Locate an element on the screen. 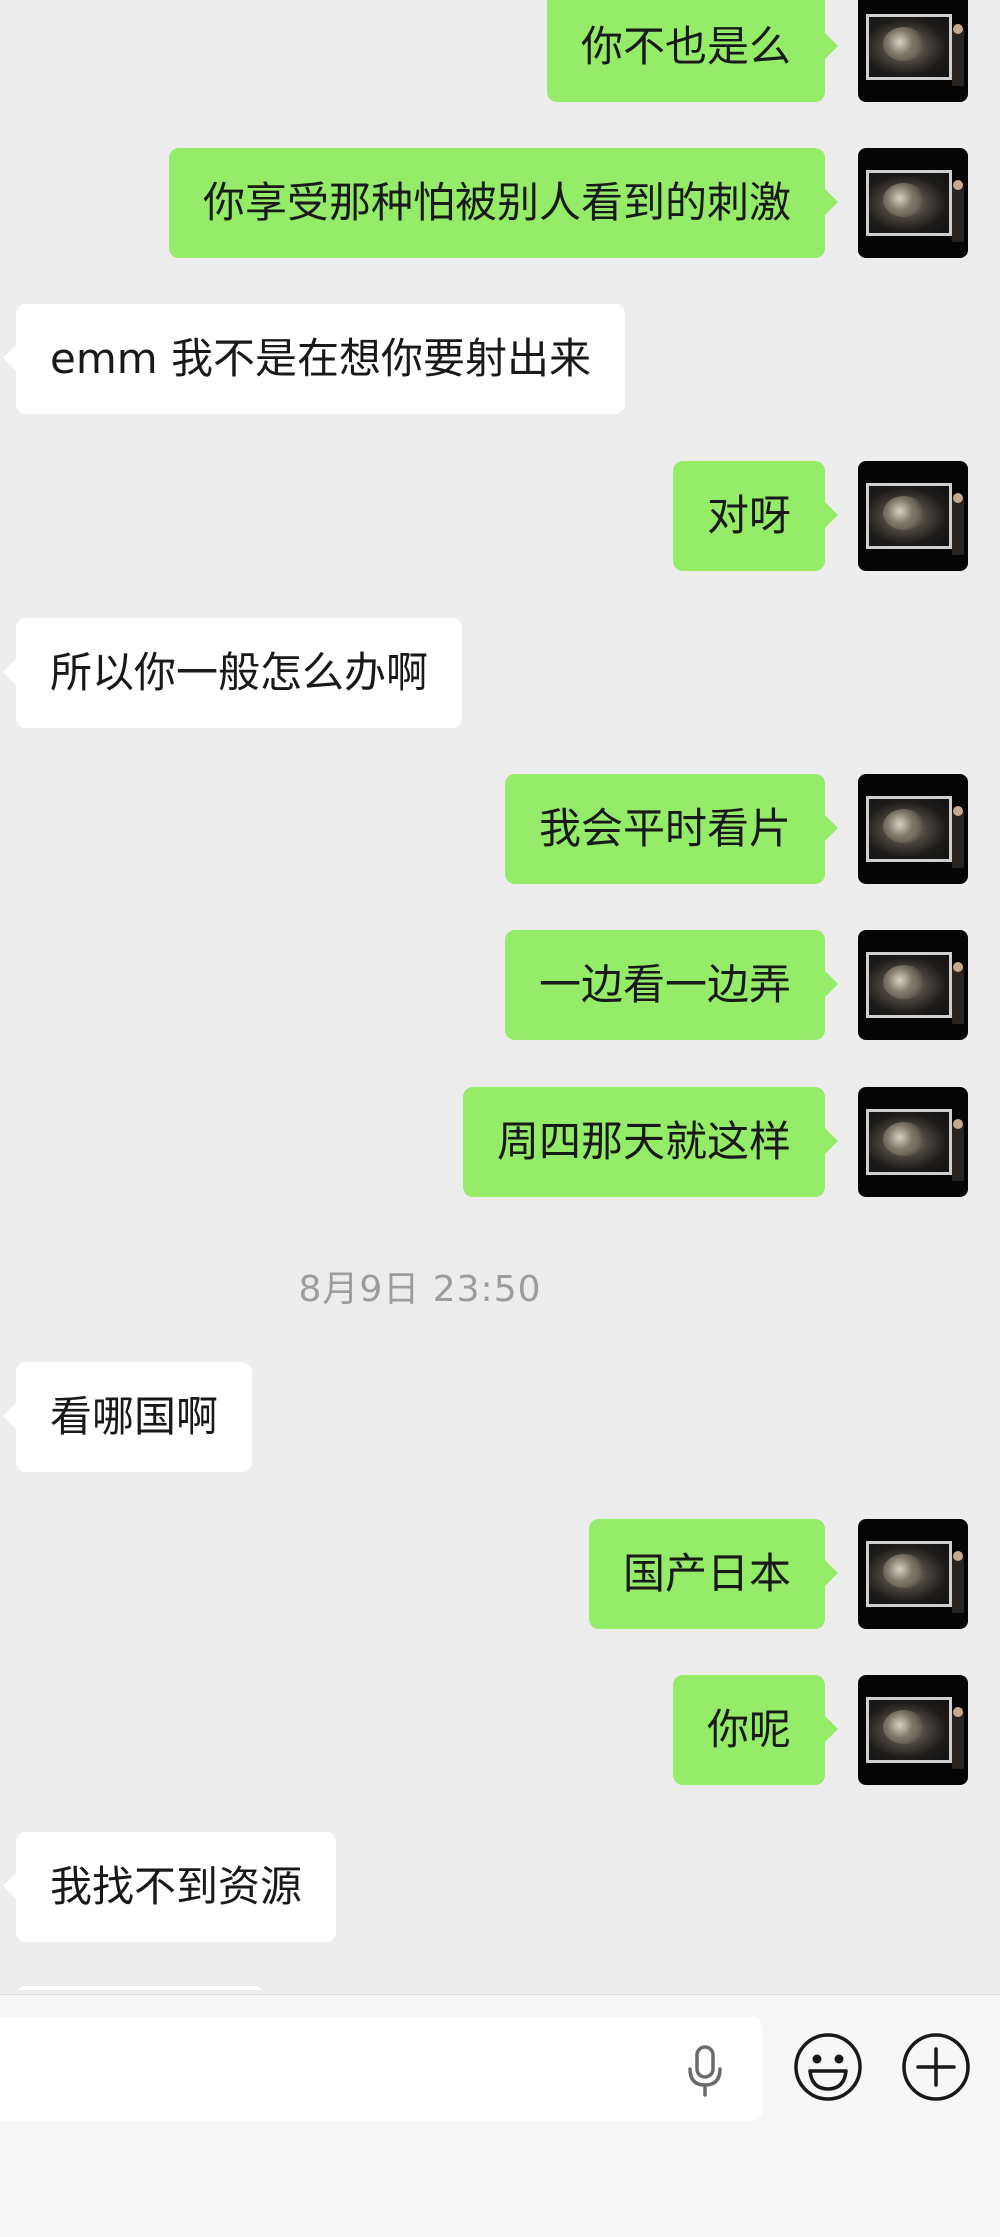 The width and height of the screenshot is (1000, 2237). my-message-bubble: 对呀 is located at coordinates (755, 516).